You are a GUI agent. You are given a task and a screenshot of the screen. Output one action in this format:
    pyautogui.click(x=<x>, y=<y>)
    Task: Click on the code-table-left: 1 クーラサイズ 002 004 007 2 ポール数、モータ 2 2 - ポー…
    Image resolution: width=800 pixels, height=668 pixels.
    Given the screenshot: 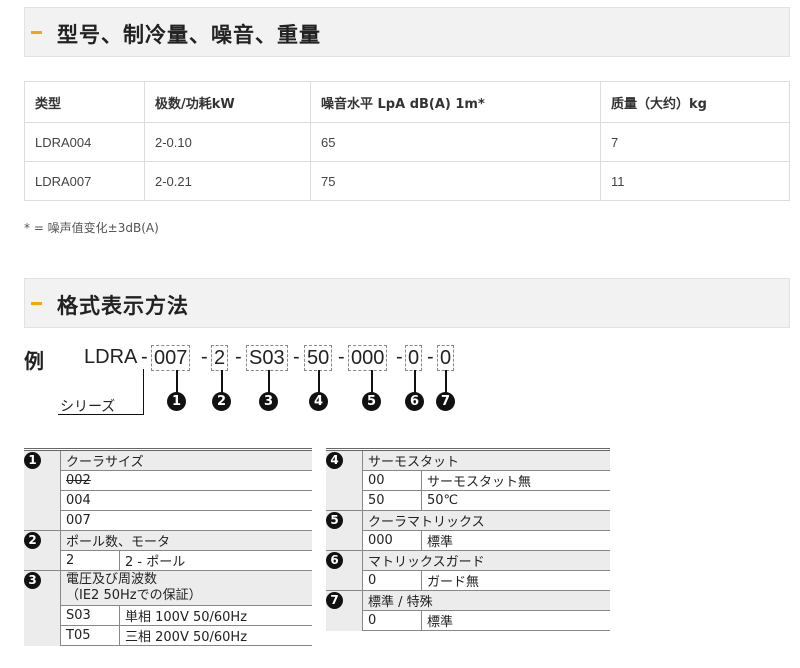 What is the action you would take?
    pyautogui.click(x=168, y=548)
    